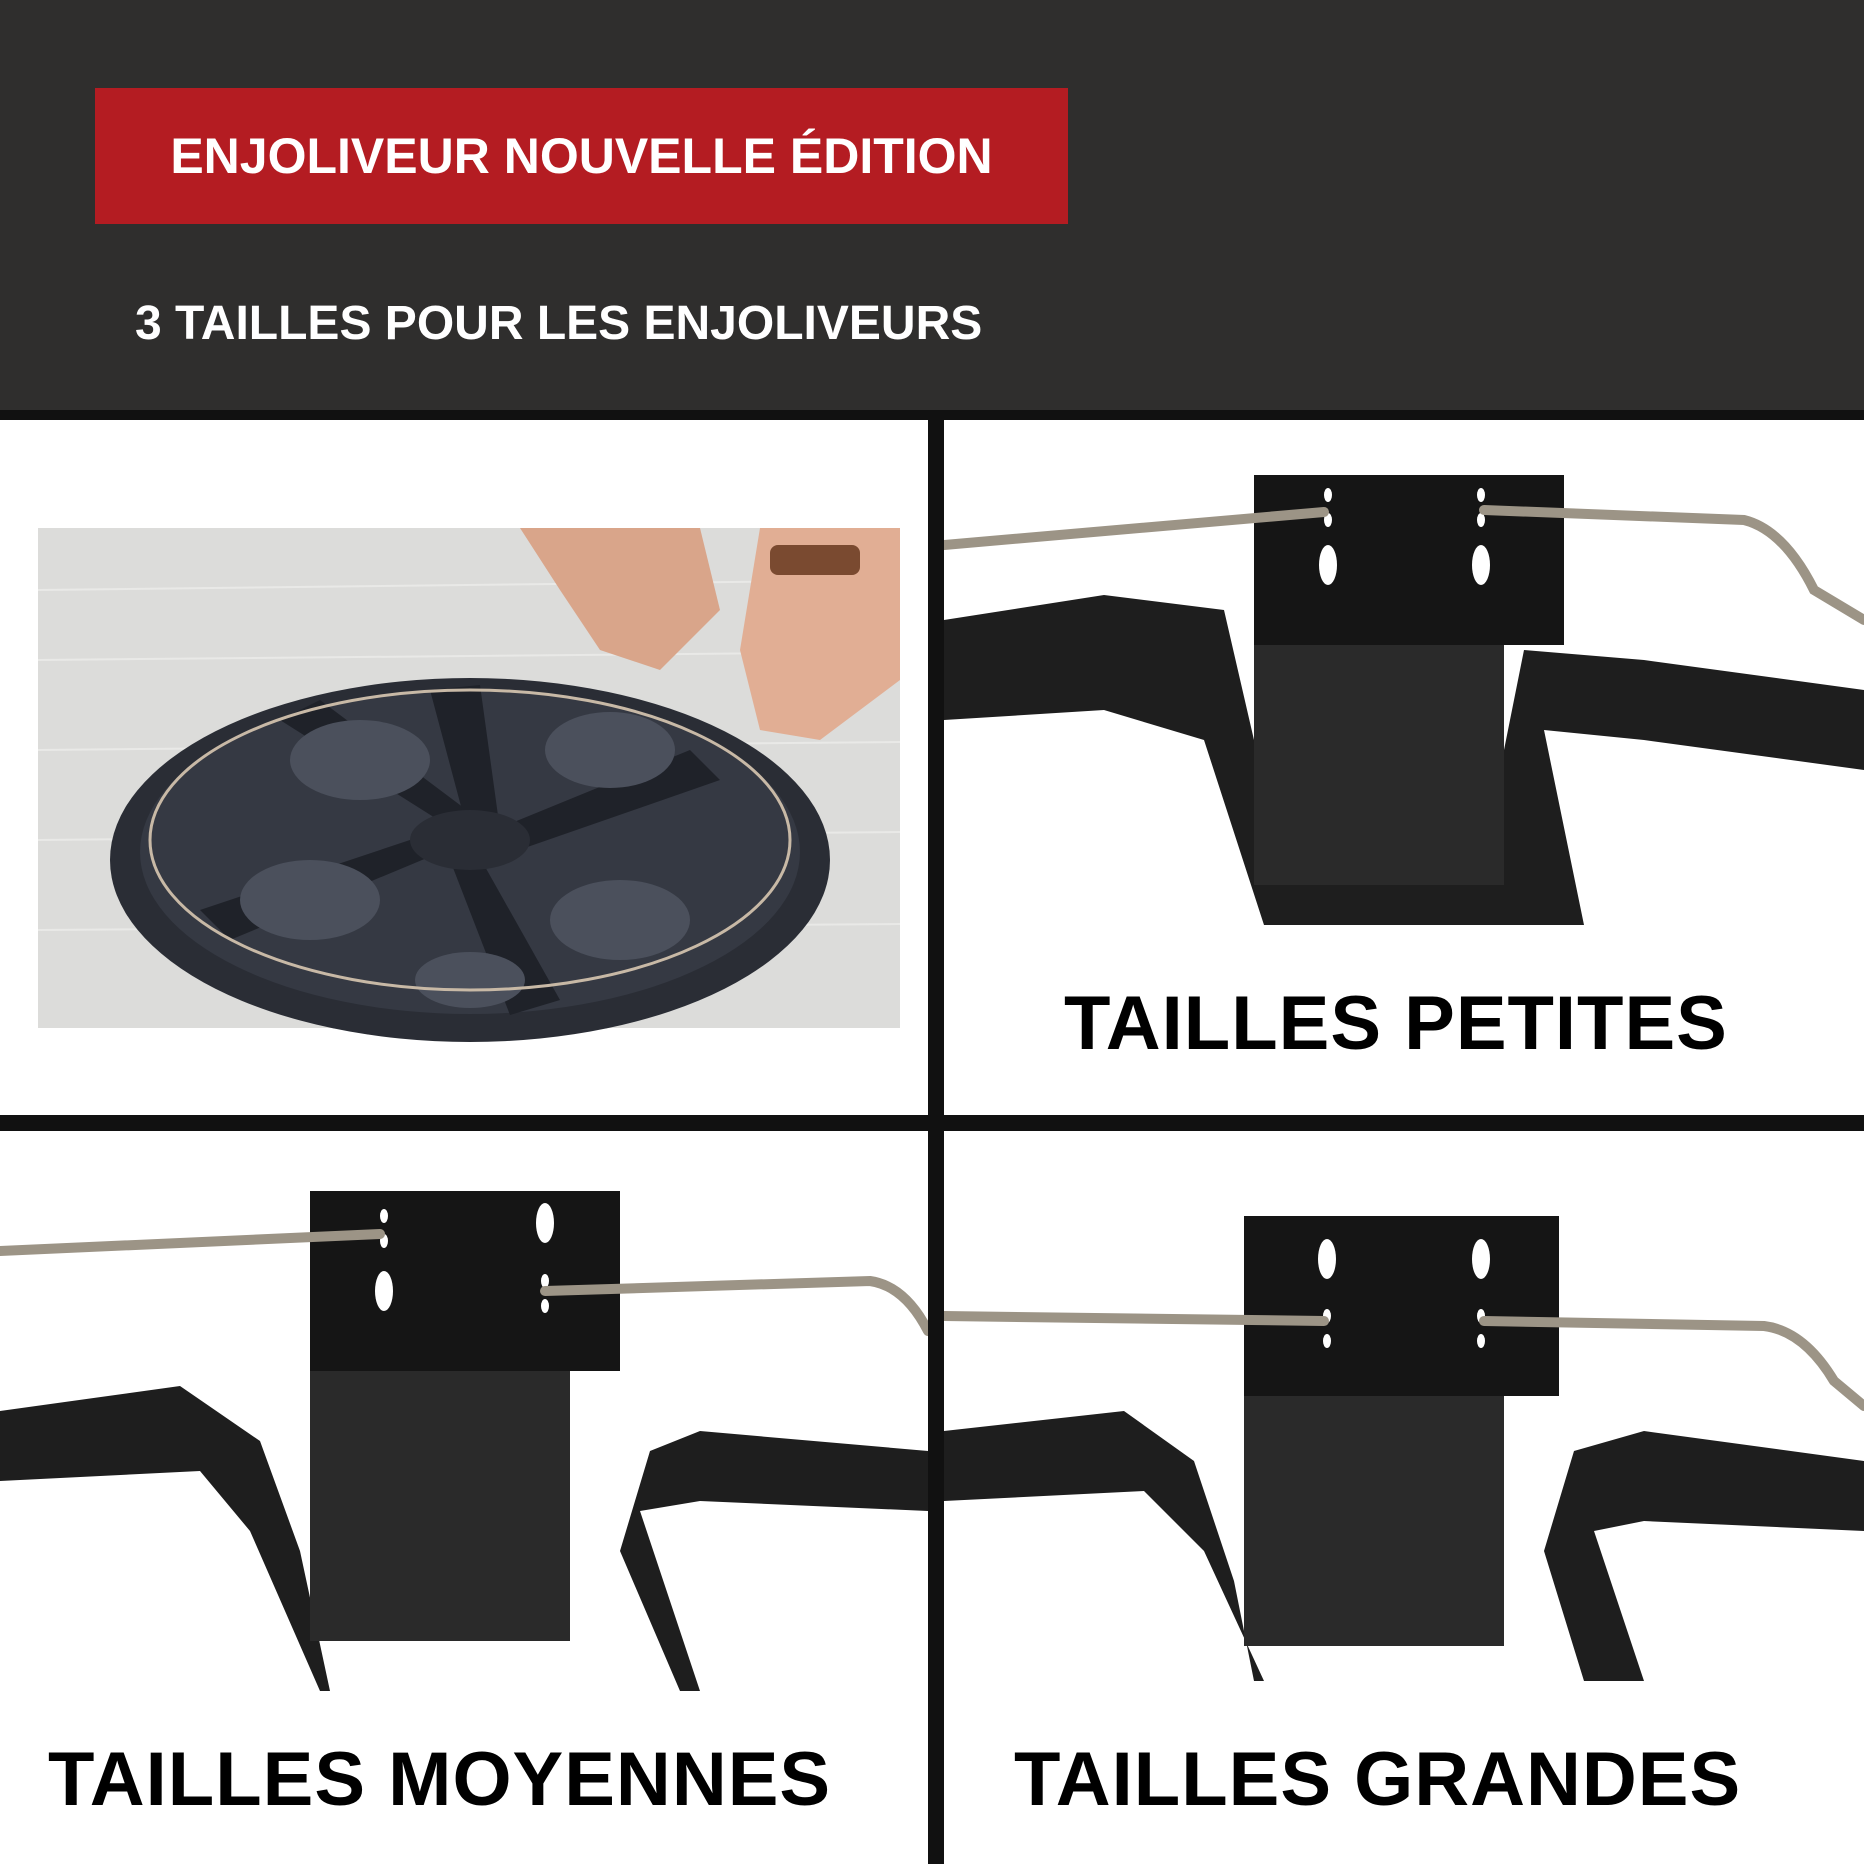 The width and height of the screenshot is (1864, 1864). I want to click on small-size-label: TAILLES PETITES, so click(1396, 1023).